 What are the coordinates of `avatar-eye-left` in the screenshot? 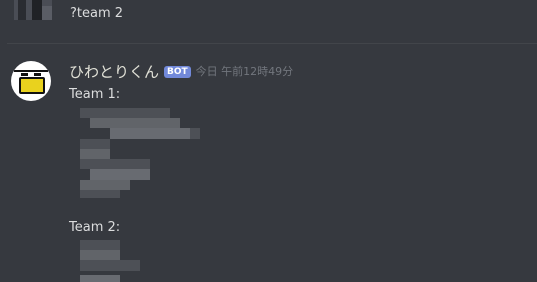 It's located at (24, 74).